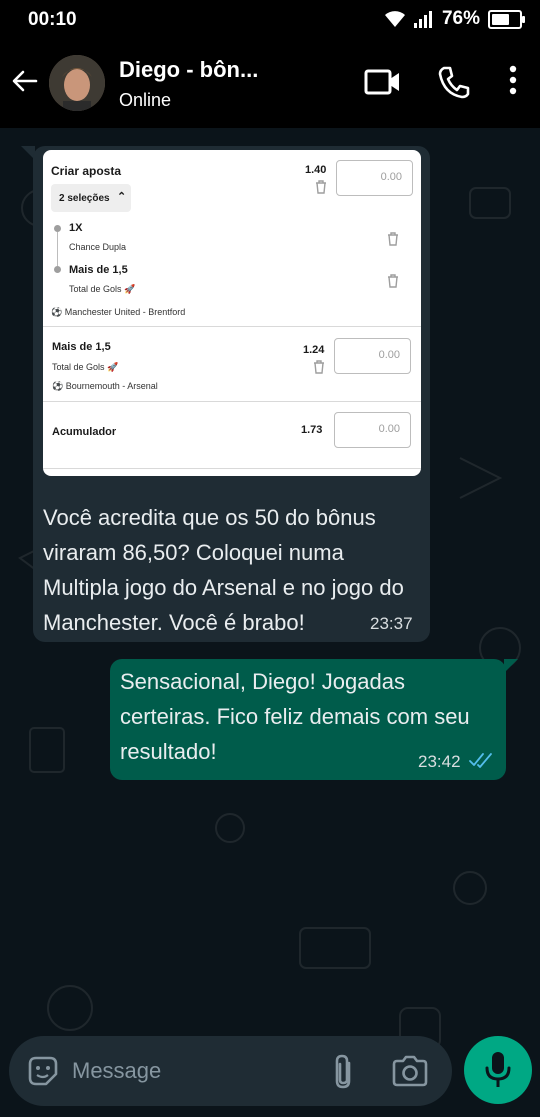  I want to click on battery-percent: 76%, so click(460, 18).